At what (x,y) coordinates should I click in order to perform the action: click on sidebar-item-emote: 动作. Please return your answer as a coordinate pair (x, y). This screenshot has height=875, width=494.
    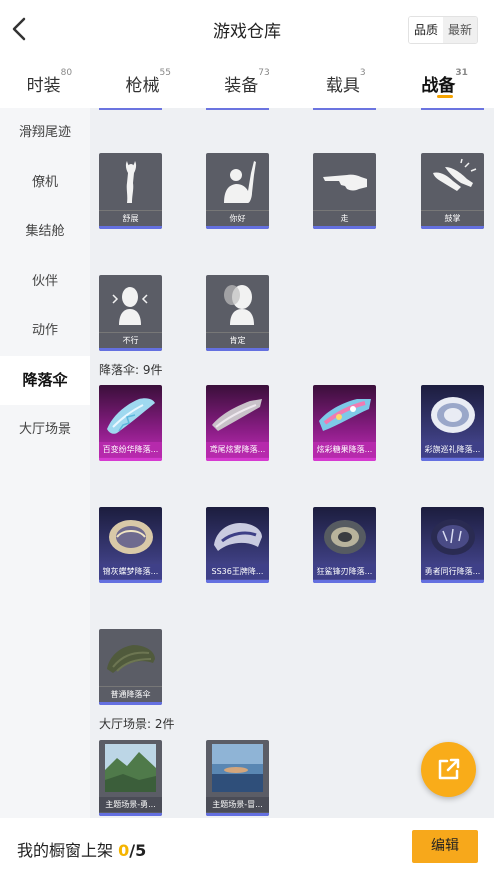
    Looking at the image, I should click on (45, 331).